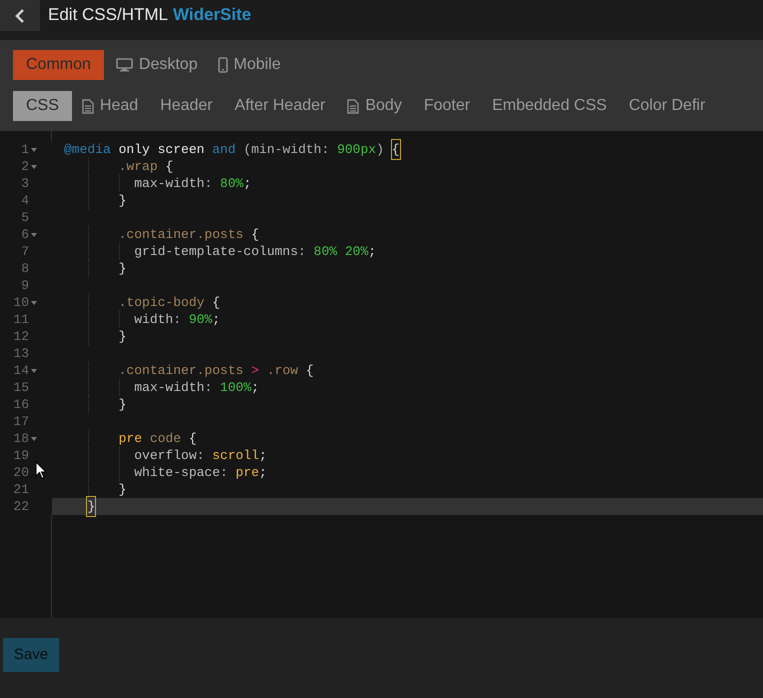  I want to click on section-tab: CSS, so click(42, 106).